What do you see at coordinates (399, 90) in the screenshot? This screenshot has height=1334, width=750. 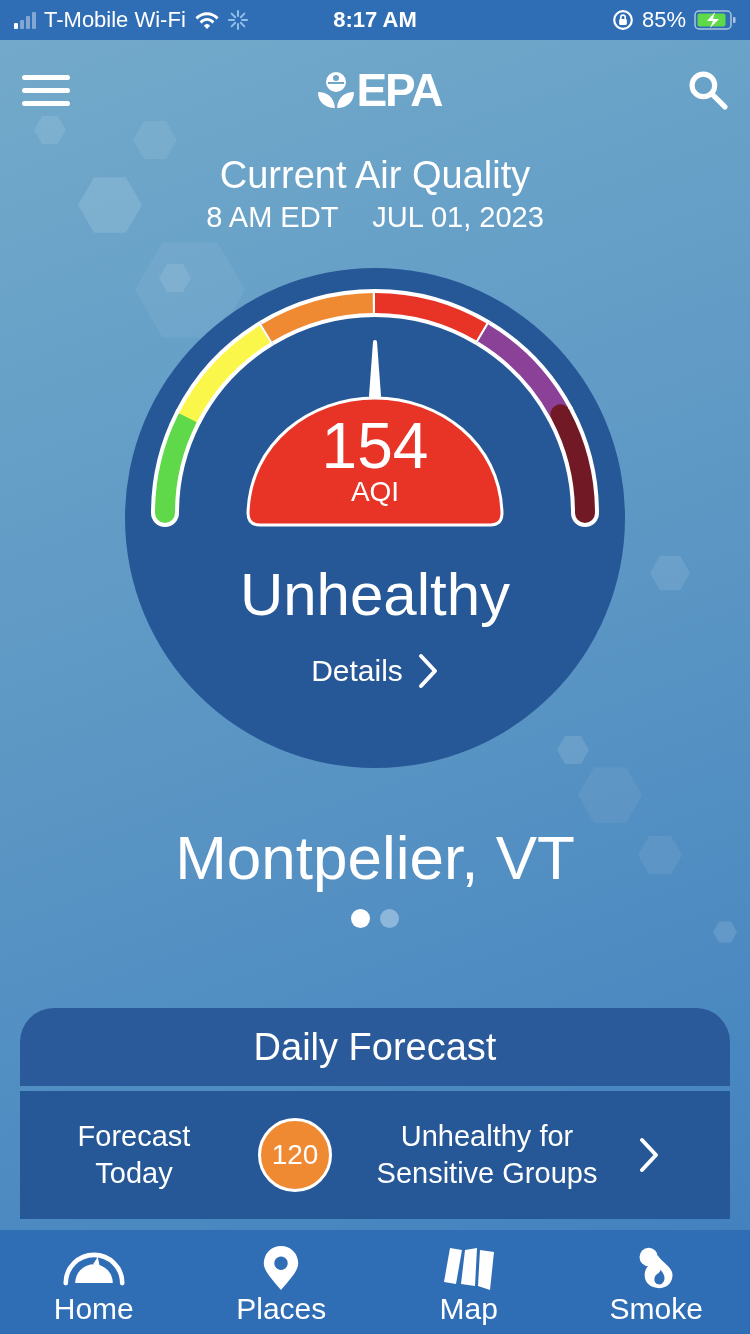 I see `logo-text: EPA` at bounding box center [399, 90].